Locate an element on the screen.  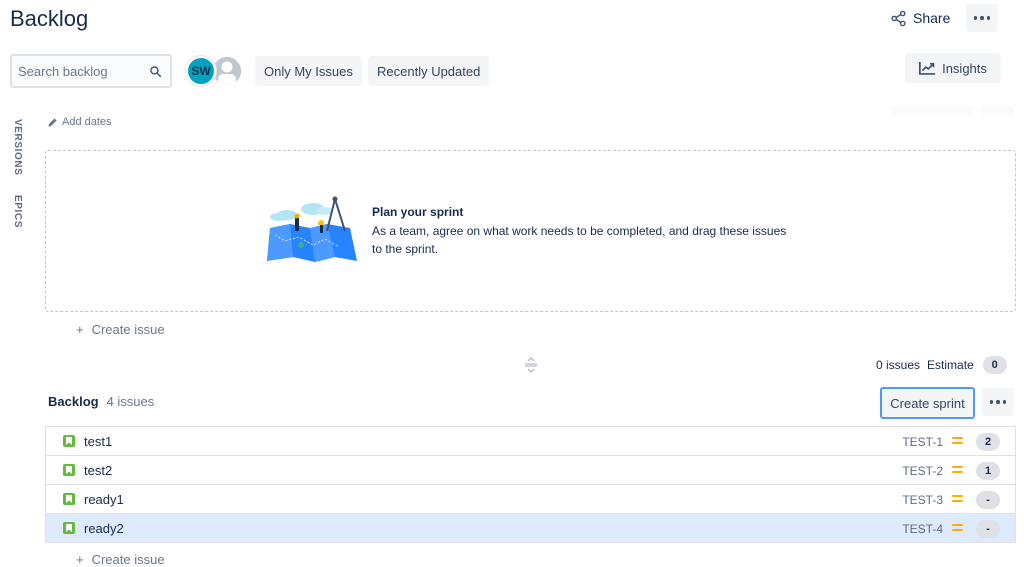
insights-label: Insights is located at coordinates (964, 68).